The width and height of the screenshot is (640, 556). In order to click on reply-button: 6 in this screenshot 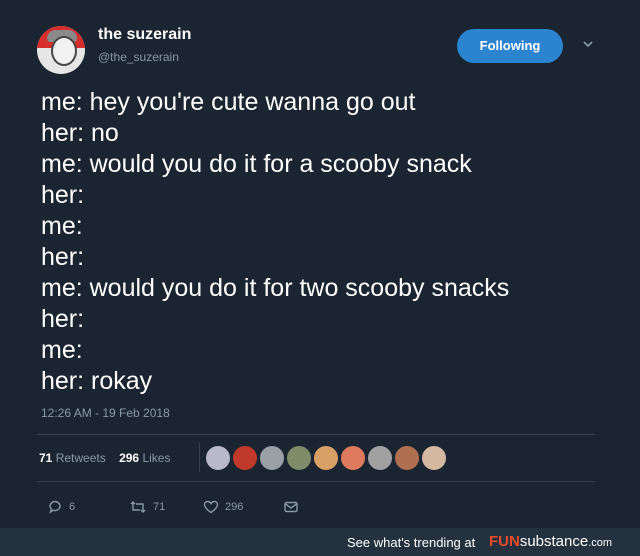, I will do `click(61, 507)`.